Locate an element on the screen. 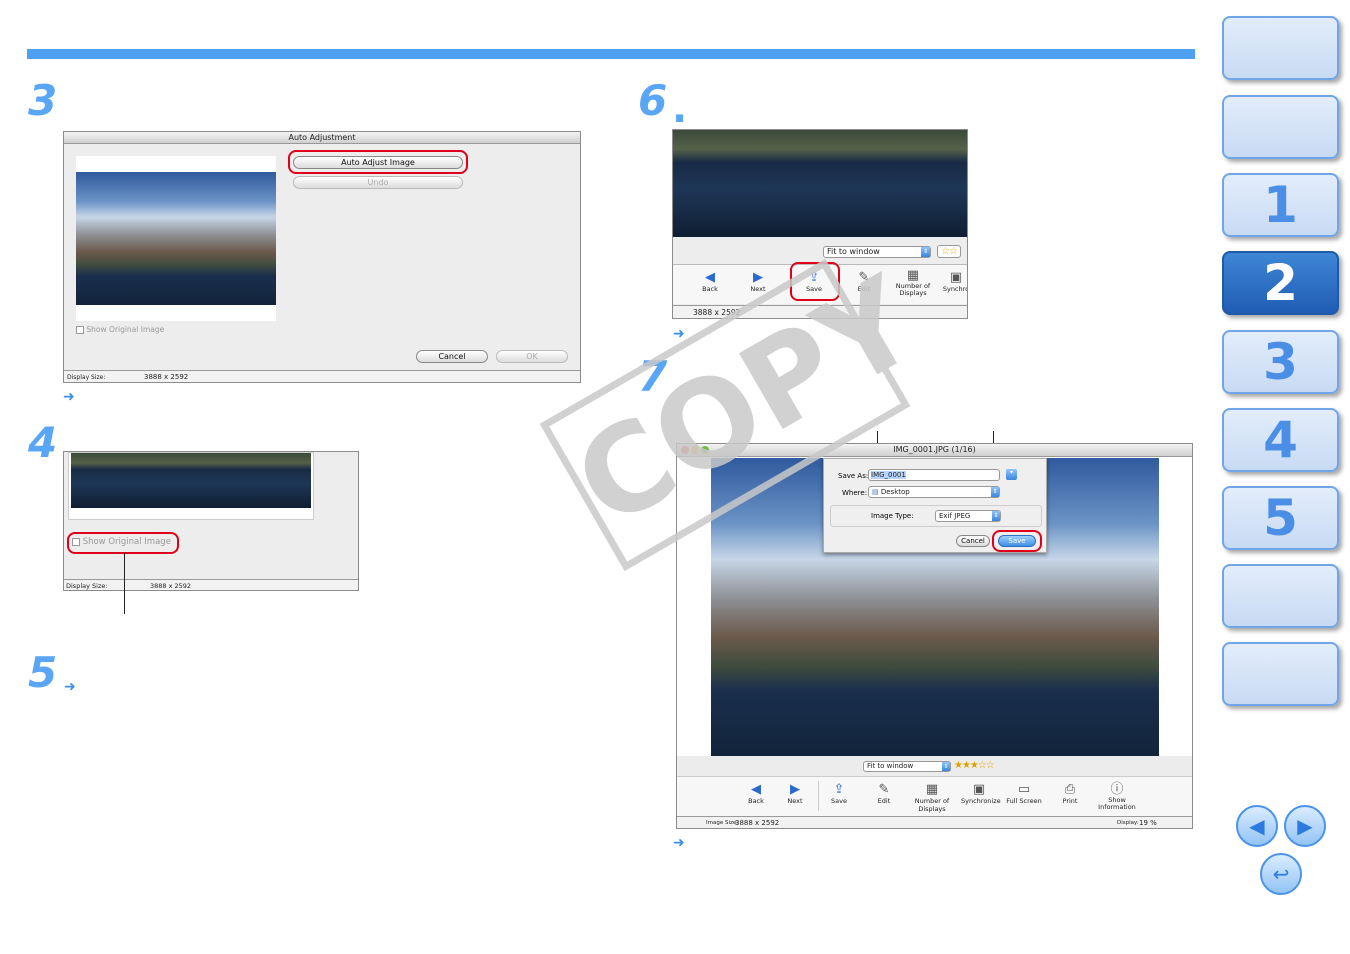 This screenshot has height=954, width=1350. synchronize-icon: ▣ is located at coordinates (979, 789).